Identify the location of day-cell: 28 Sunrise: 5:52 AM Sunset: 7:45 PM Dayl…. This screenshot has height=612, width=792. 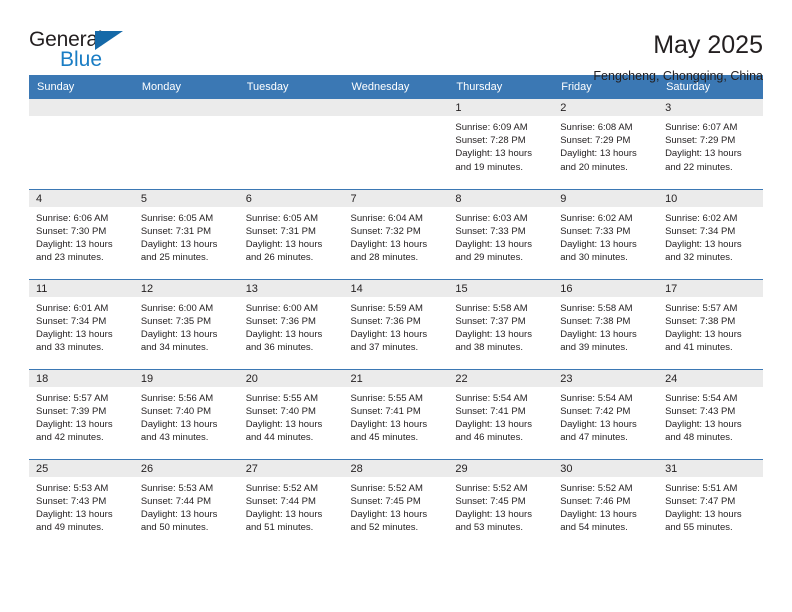
(396, 503).